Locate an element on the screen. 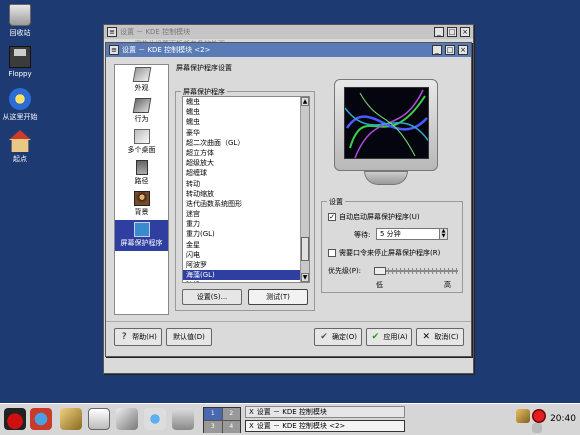  auto-start-checkbox: ✓ 自动启动屏幕保护程序(U) is located at coordinates (374, 217).